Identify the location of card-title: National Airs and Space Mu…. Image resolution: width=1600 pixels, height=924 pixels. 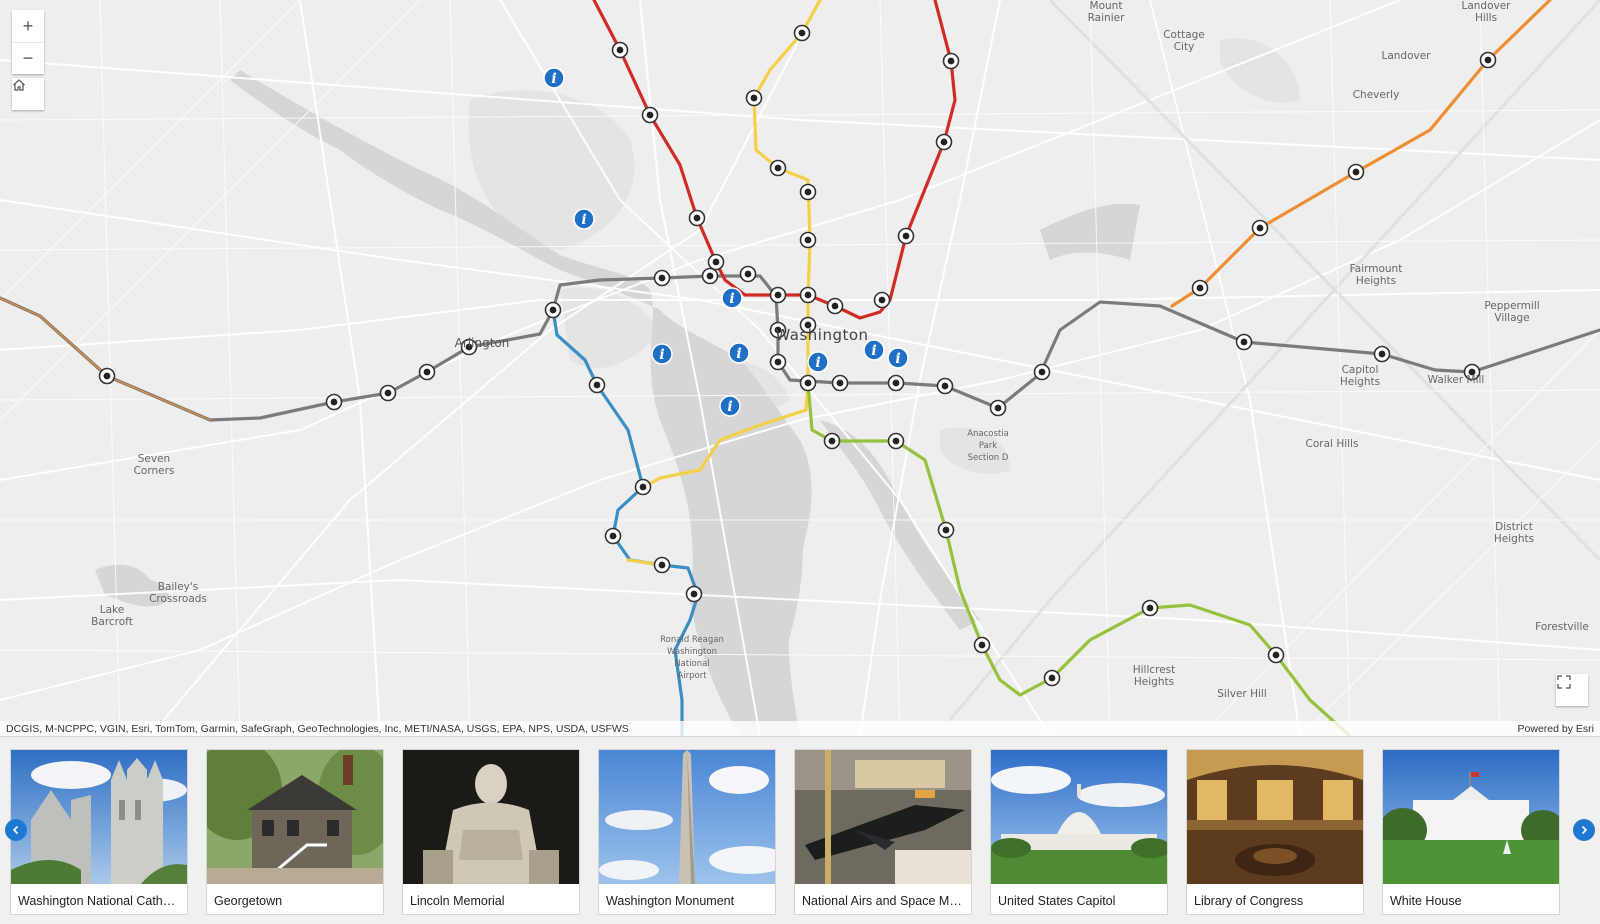
(883, 901).